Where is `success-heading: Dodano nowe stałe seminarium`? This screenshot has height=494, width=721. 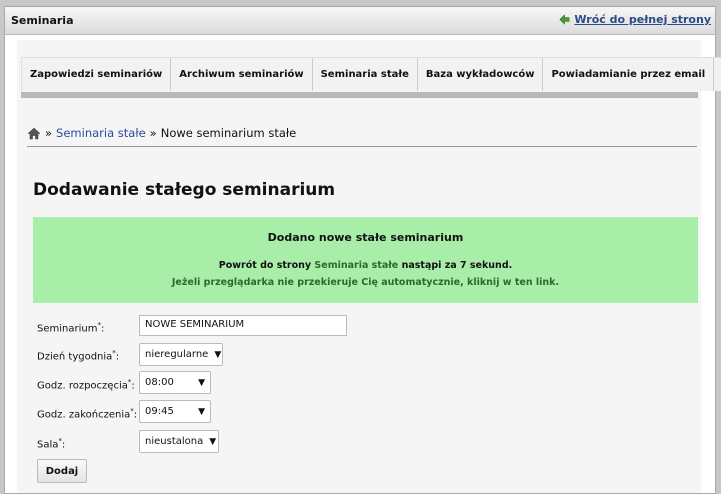
success-heading: Dodano nowe stałe seminarium is located at coordinates (365, 237).